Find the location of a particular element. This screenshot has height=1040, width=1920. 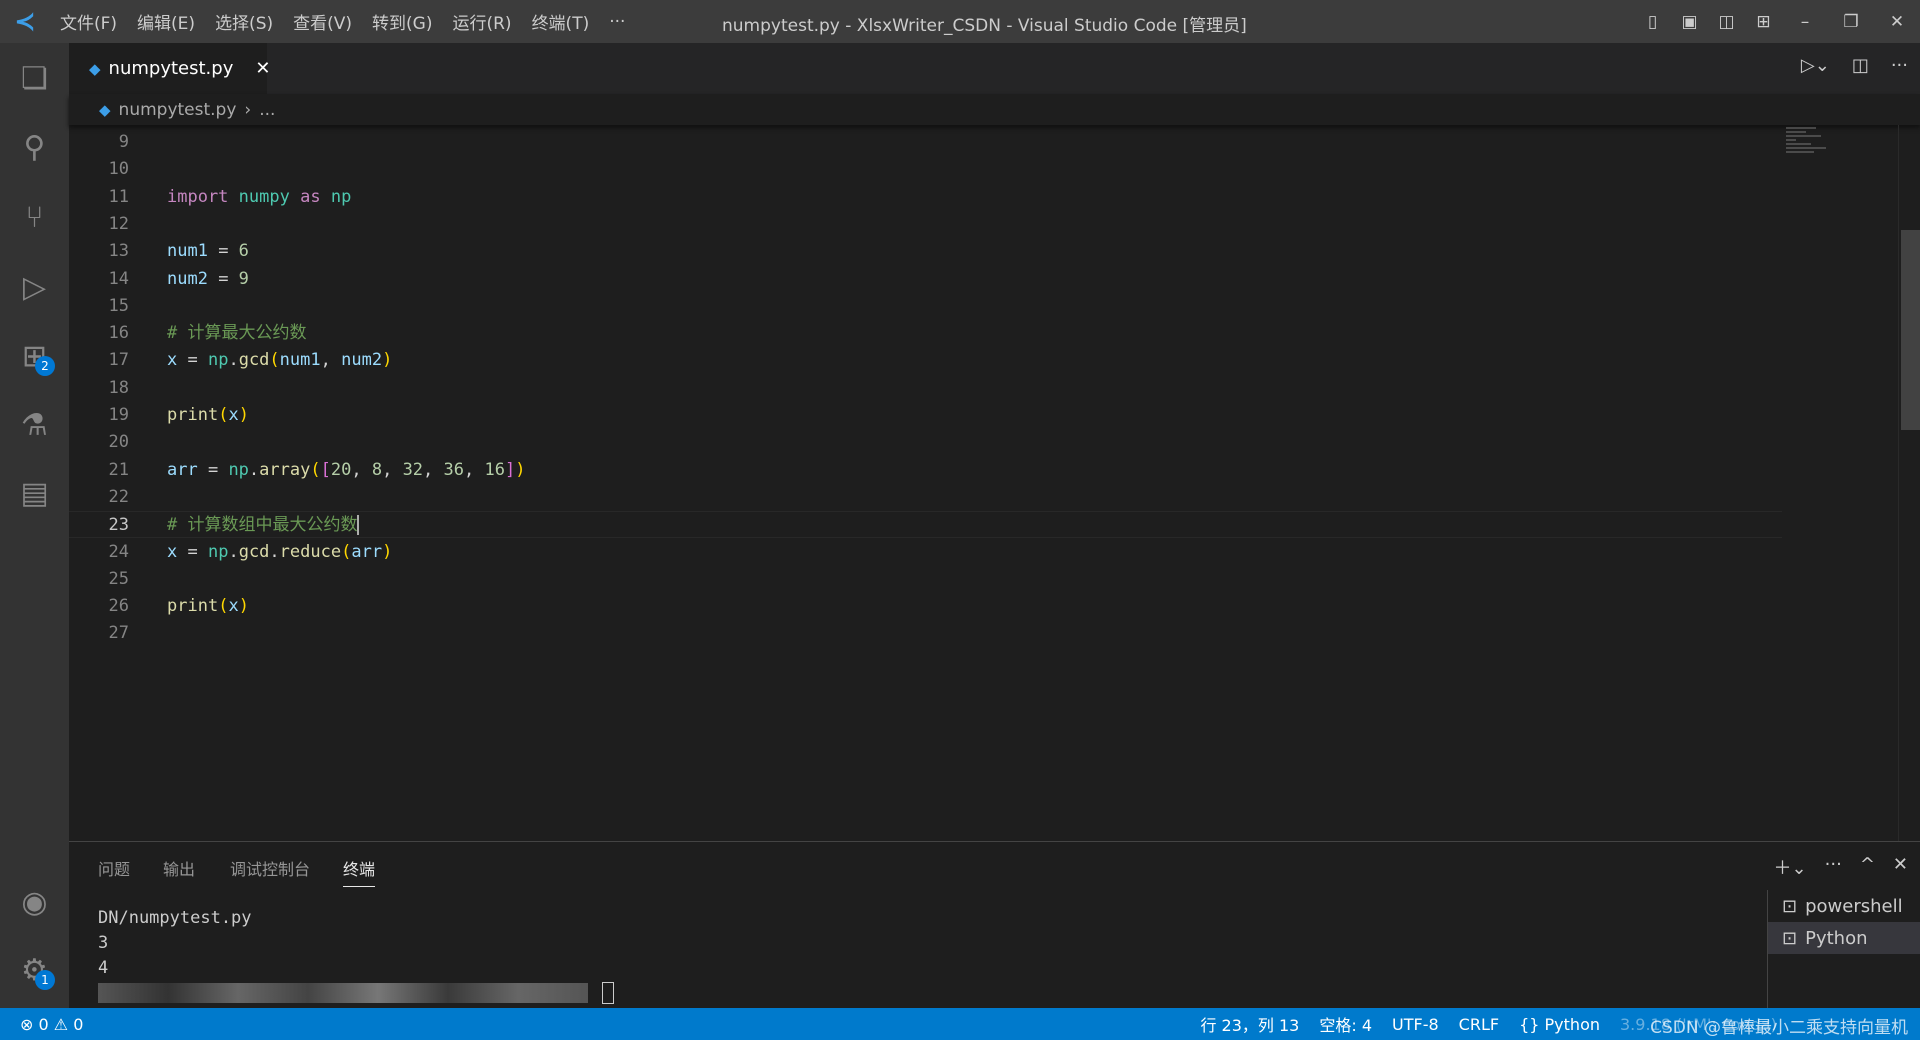

split-editor-icon: ◫ is located at coordinates (1860, 65).